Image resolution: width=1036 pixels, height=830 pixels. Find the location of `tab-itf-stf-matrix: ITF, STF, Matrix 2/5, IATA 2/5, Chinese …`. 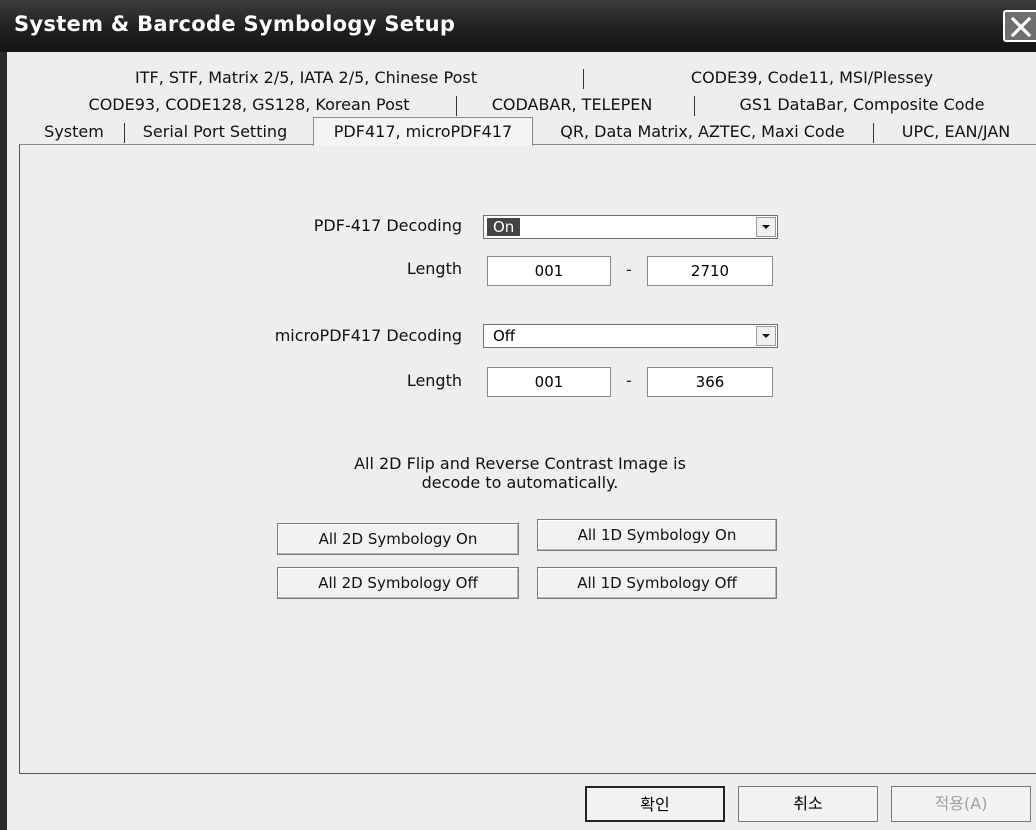

tab-itf-stf-matrix: ITF, STF, Matrix 2/5, IATA 2/5, Chinese … is located at coordinates (306, 78).